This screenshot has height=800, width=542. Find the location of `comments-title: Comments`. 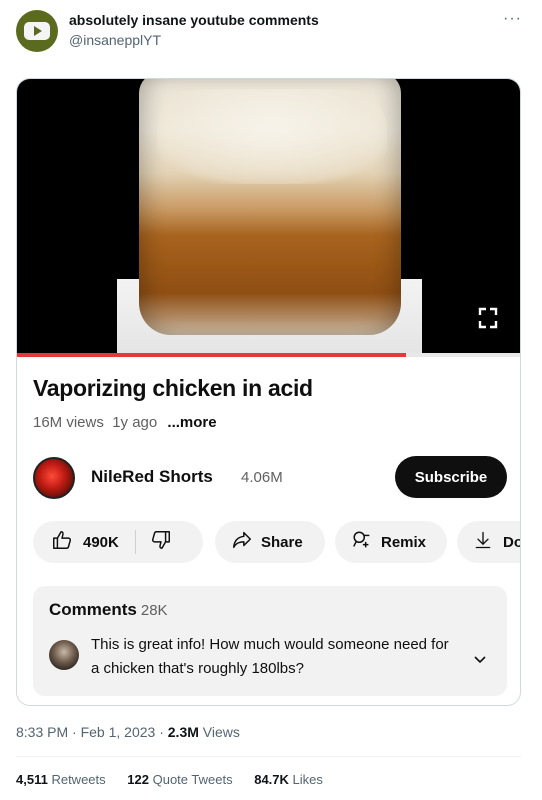

comments-title: Comments is located at coordinates (93, 609).